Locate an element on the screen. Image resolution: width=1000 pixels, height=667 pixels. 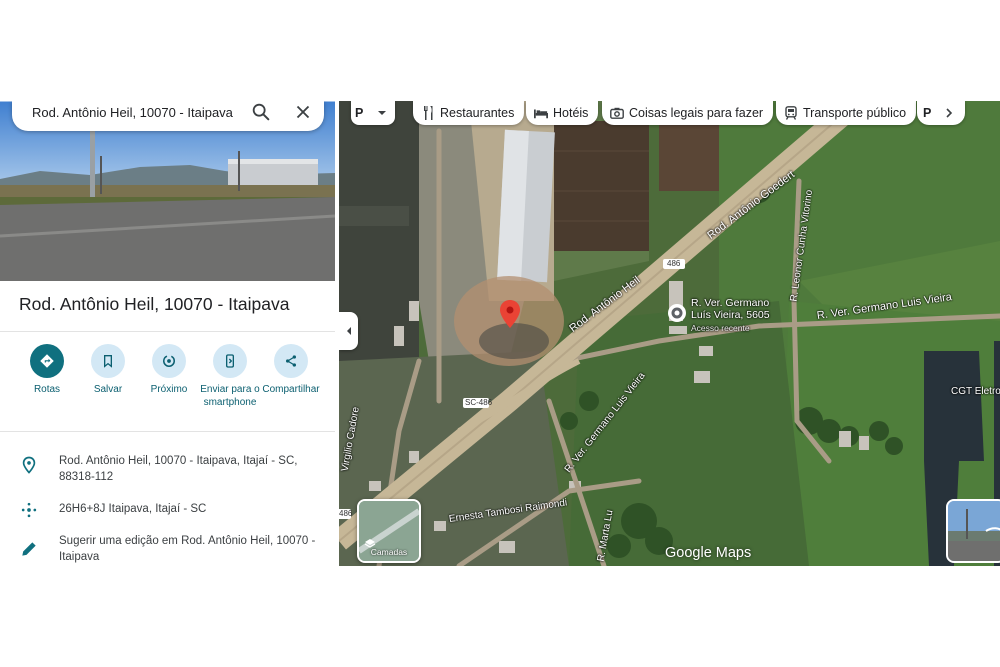
location-marker-icon is located at coordinates (510, 314).